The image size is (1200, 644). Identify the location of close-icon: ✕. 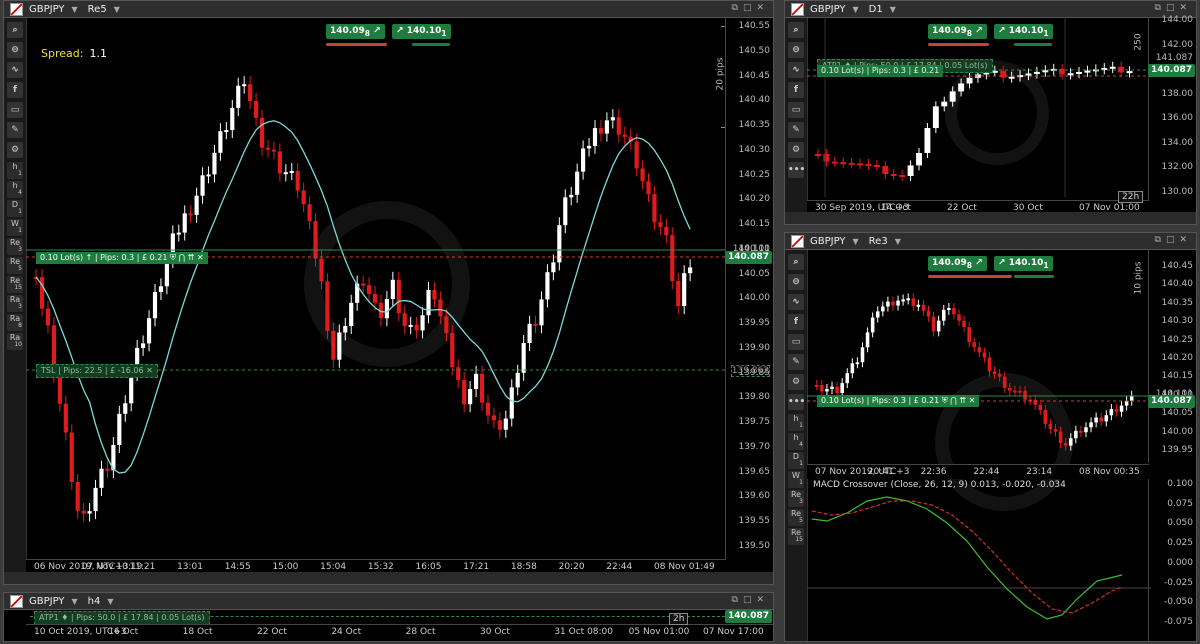
(149, 370).